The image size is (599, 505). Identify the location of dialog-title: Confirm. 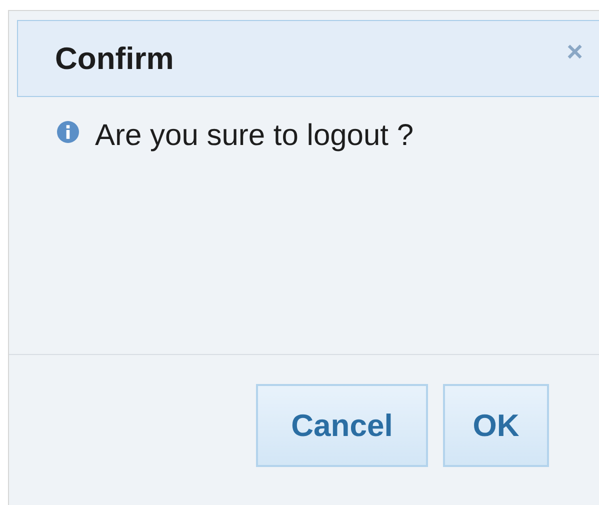
(114, 58).